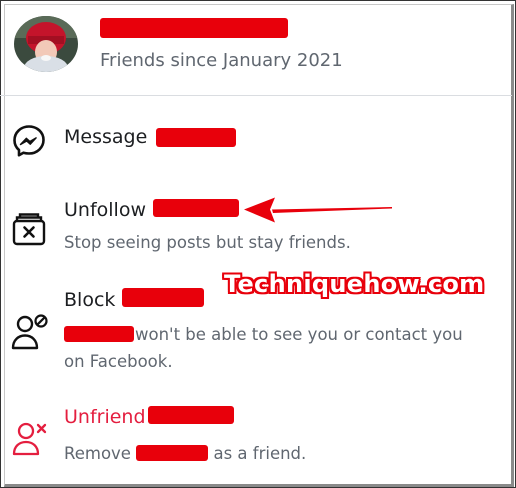 Image resolution: width=516 pixels, height=488 pixels. What do you see at coordinates (29, 143) in the screenshot?
I see `messenger-icon` at bounding box center [29, 143].